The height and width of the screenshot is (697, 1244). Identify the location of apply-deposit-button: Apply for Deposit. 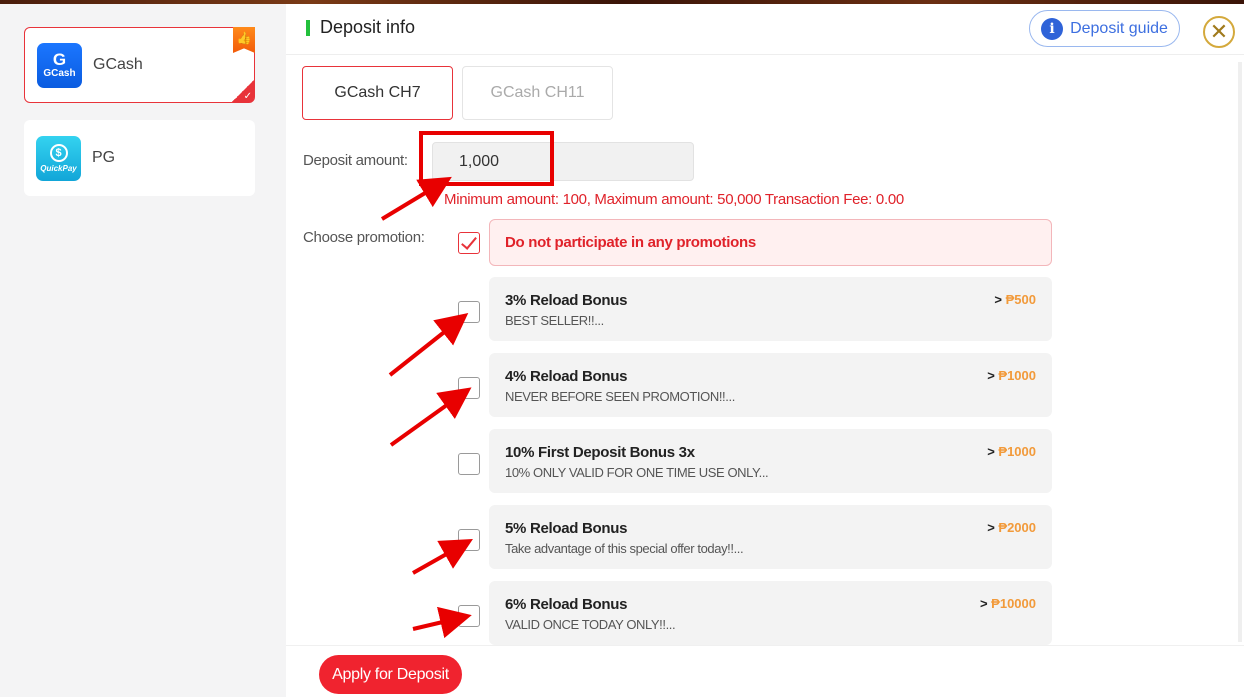
(390, 674).